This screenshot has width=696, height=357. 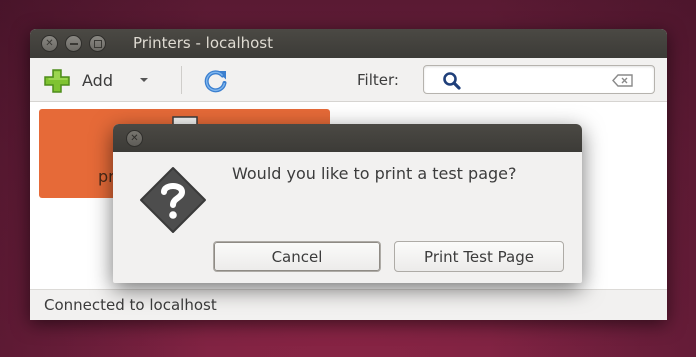 What do you see at coordinates (347, 138) in the screenshot?
I see `dialog-titlebar: ✕` at bounding box center [347, 138].